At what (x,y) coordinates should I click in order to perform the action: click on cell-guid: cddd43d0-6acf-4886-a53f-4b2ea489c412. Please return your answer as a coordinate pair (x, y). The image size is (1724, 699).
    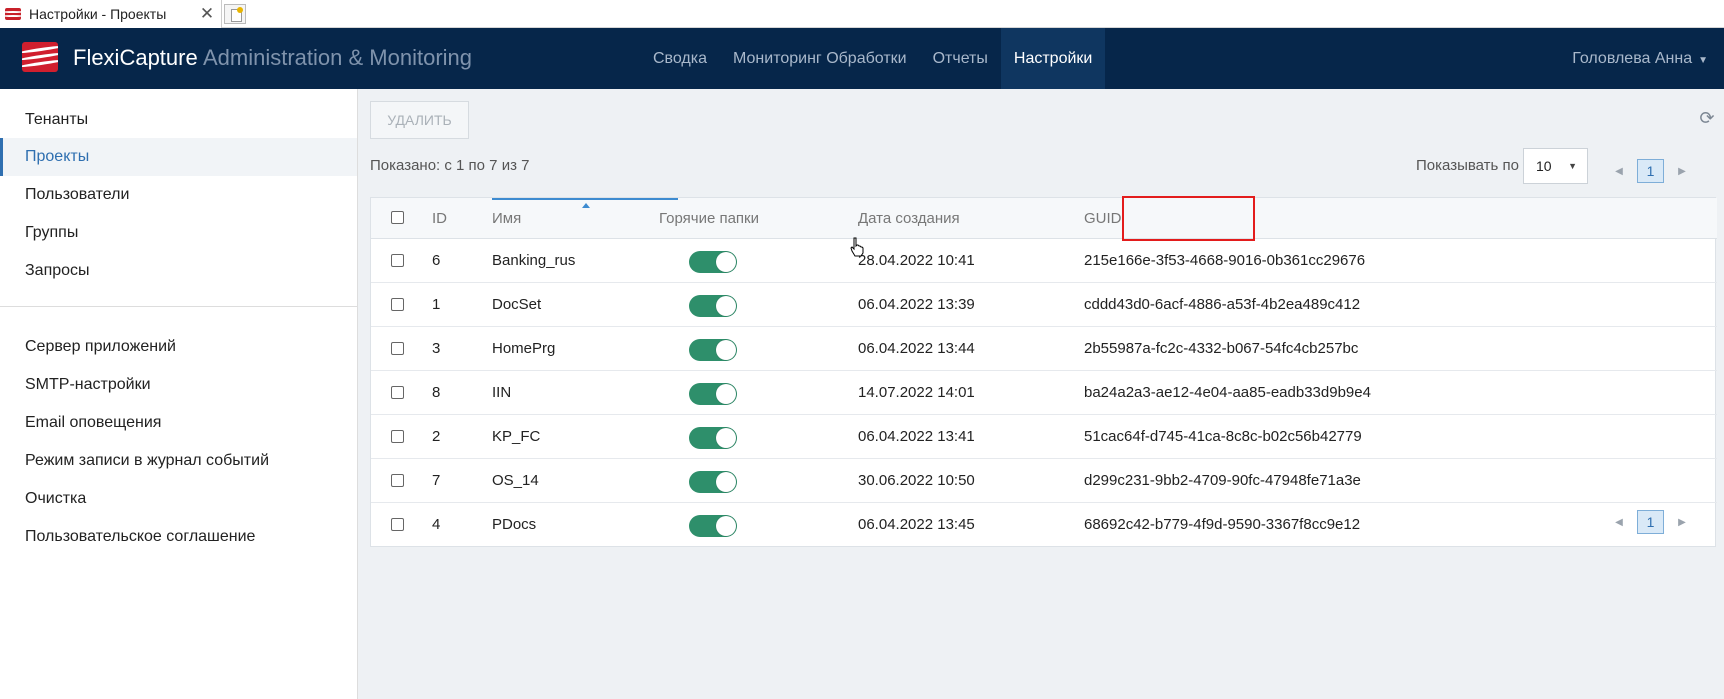
    Looking at the image, I should click on (1222, 304).